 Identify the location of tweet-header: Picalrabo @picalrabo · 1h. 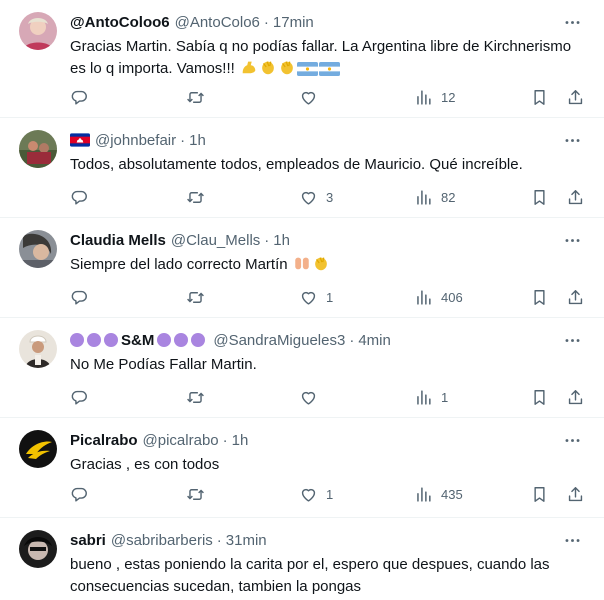
(159, 440).